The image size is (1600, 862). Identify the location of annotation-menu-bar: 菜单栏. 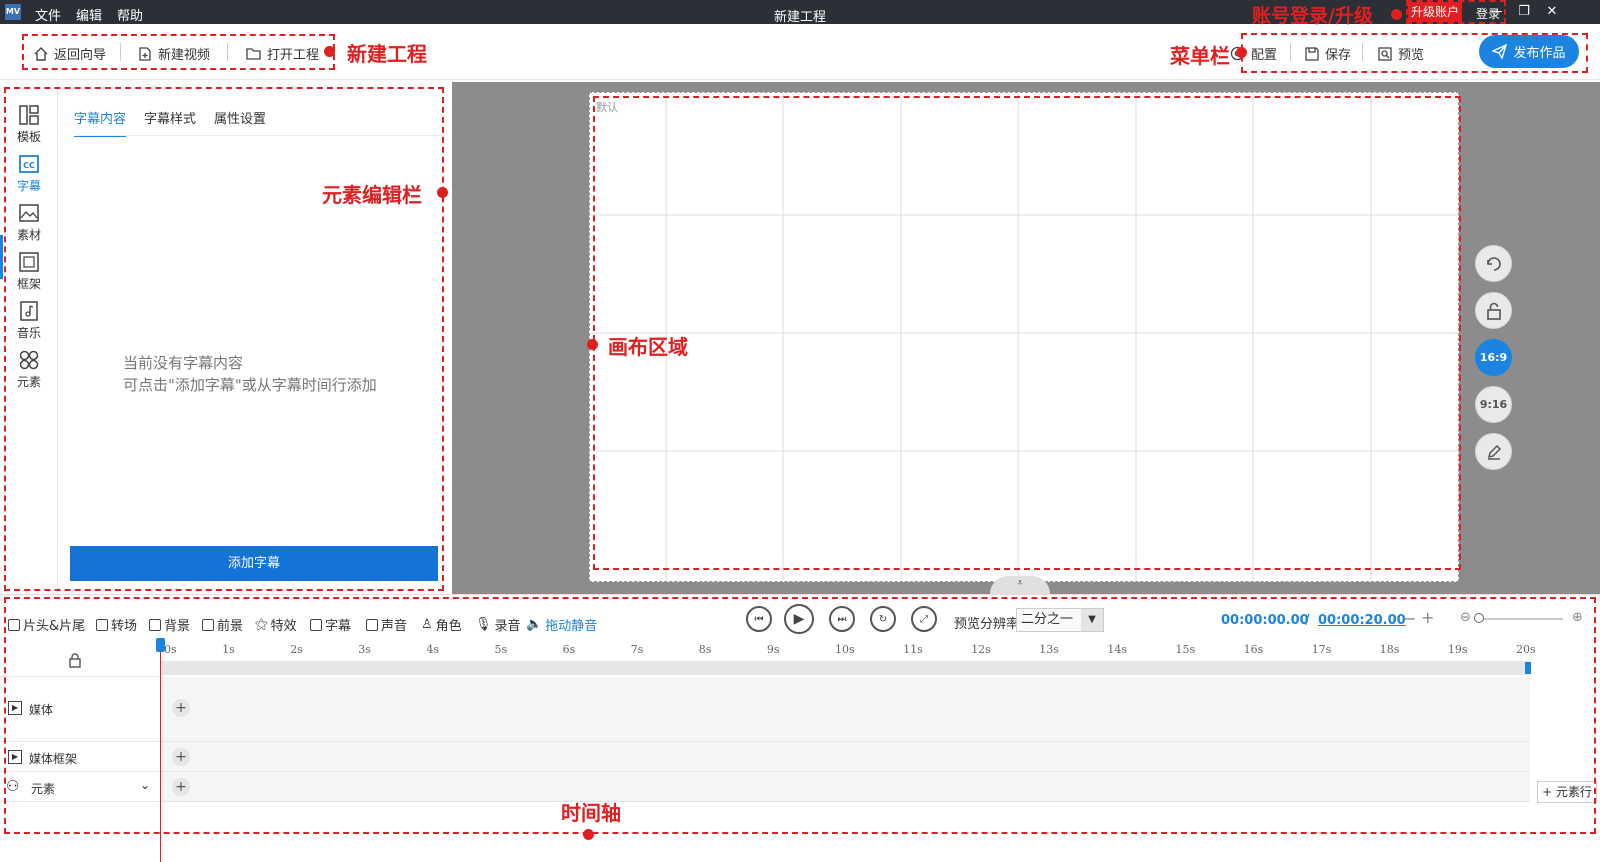
(1200, 56).